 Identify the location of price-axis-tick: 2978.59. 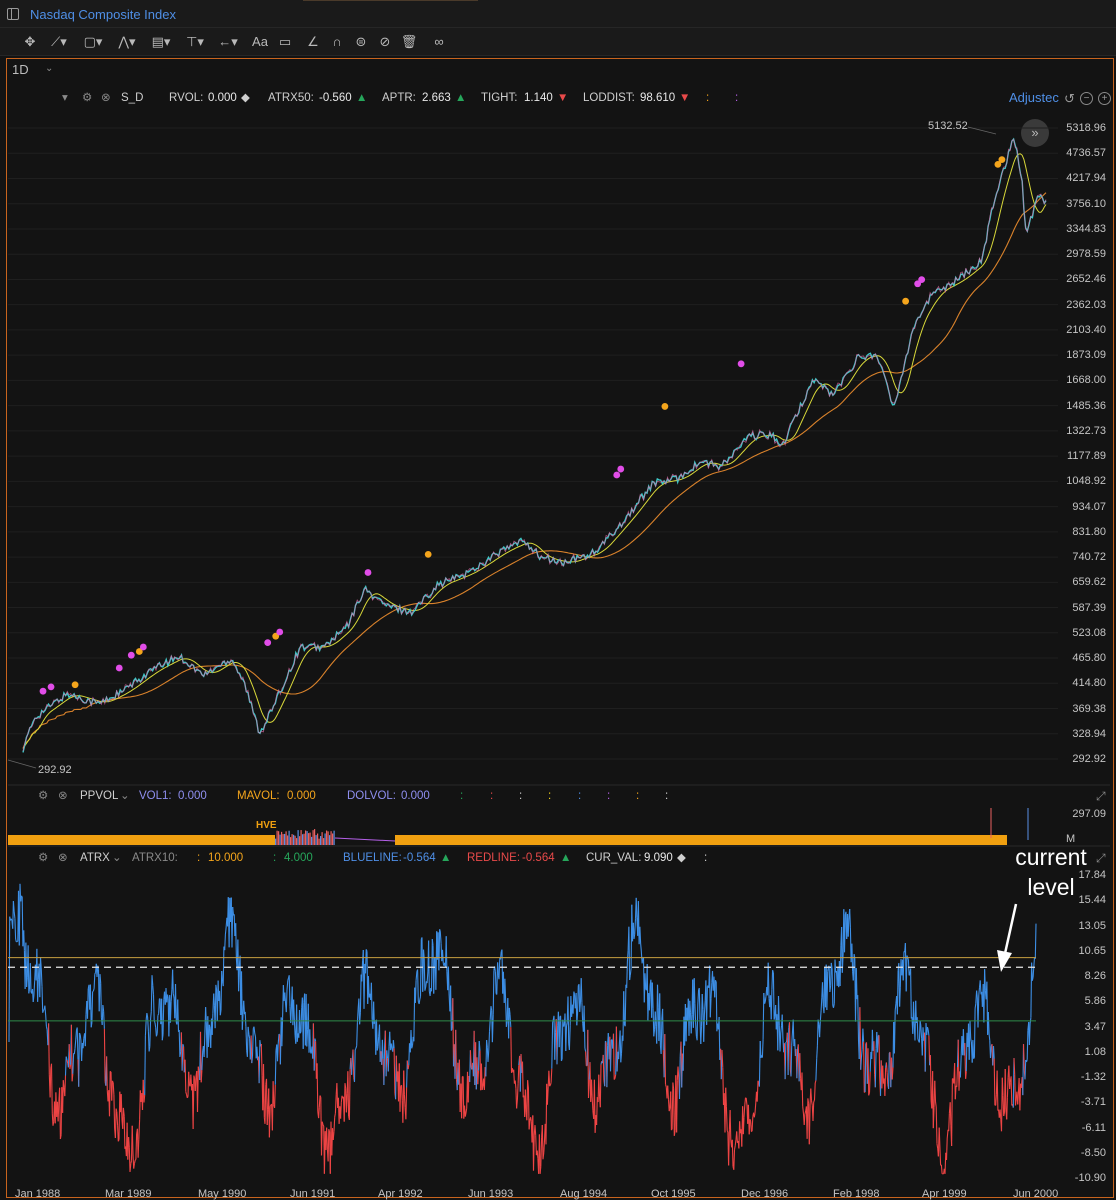
(1086, 254).